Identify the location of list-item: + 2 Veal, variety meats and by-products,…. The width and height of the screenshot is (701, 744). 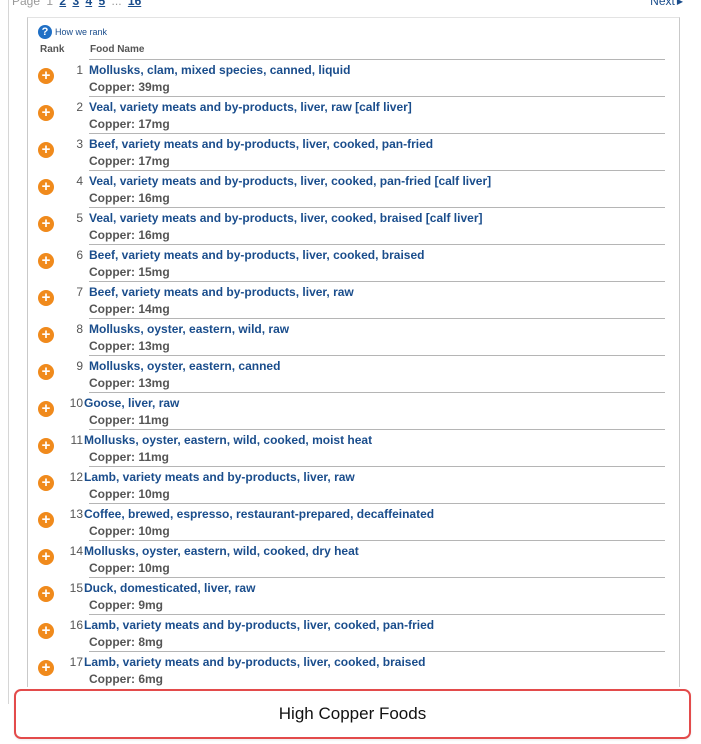
(353, 114).